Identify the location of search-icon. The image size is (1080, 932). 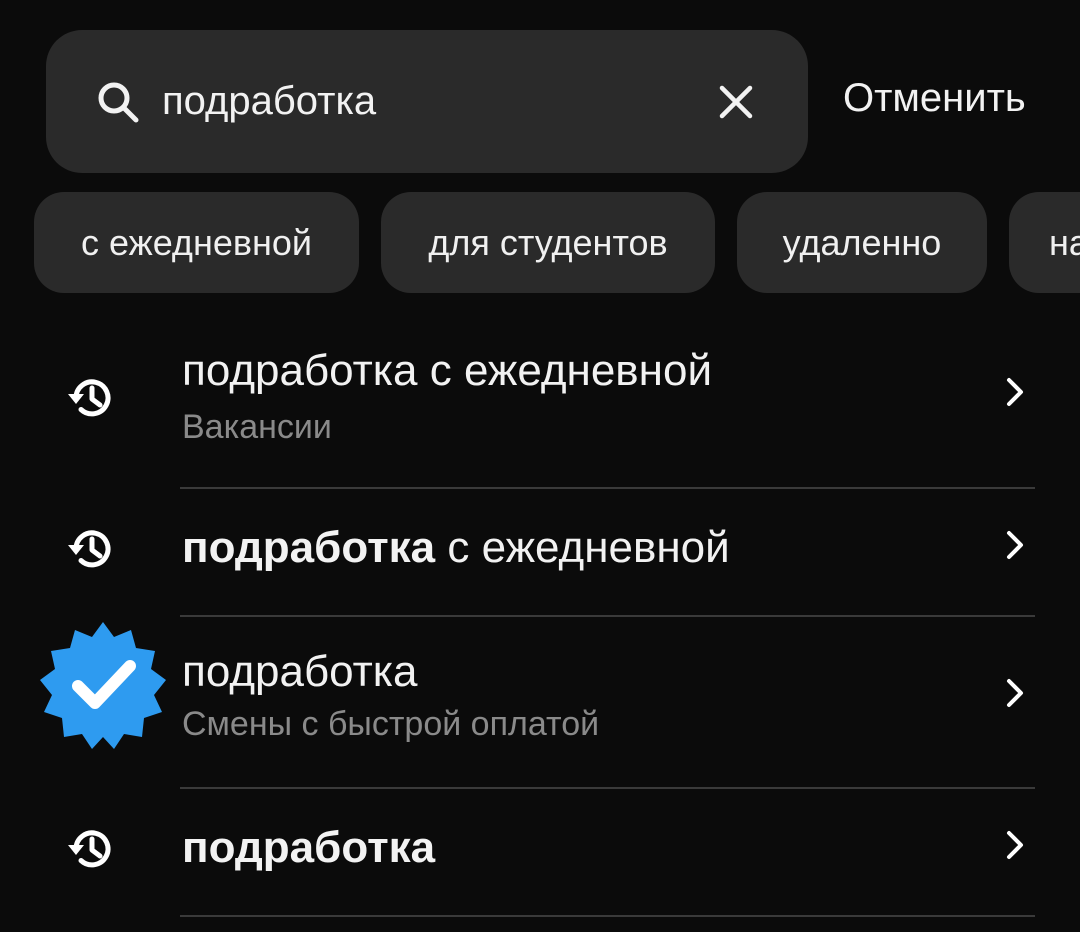
(118, 102).